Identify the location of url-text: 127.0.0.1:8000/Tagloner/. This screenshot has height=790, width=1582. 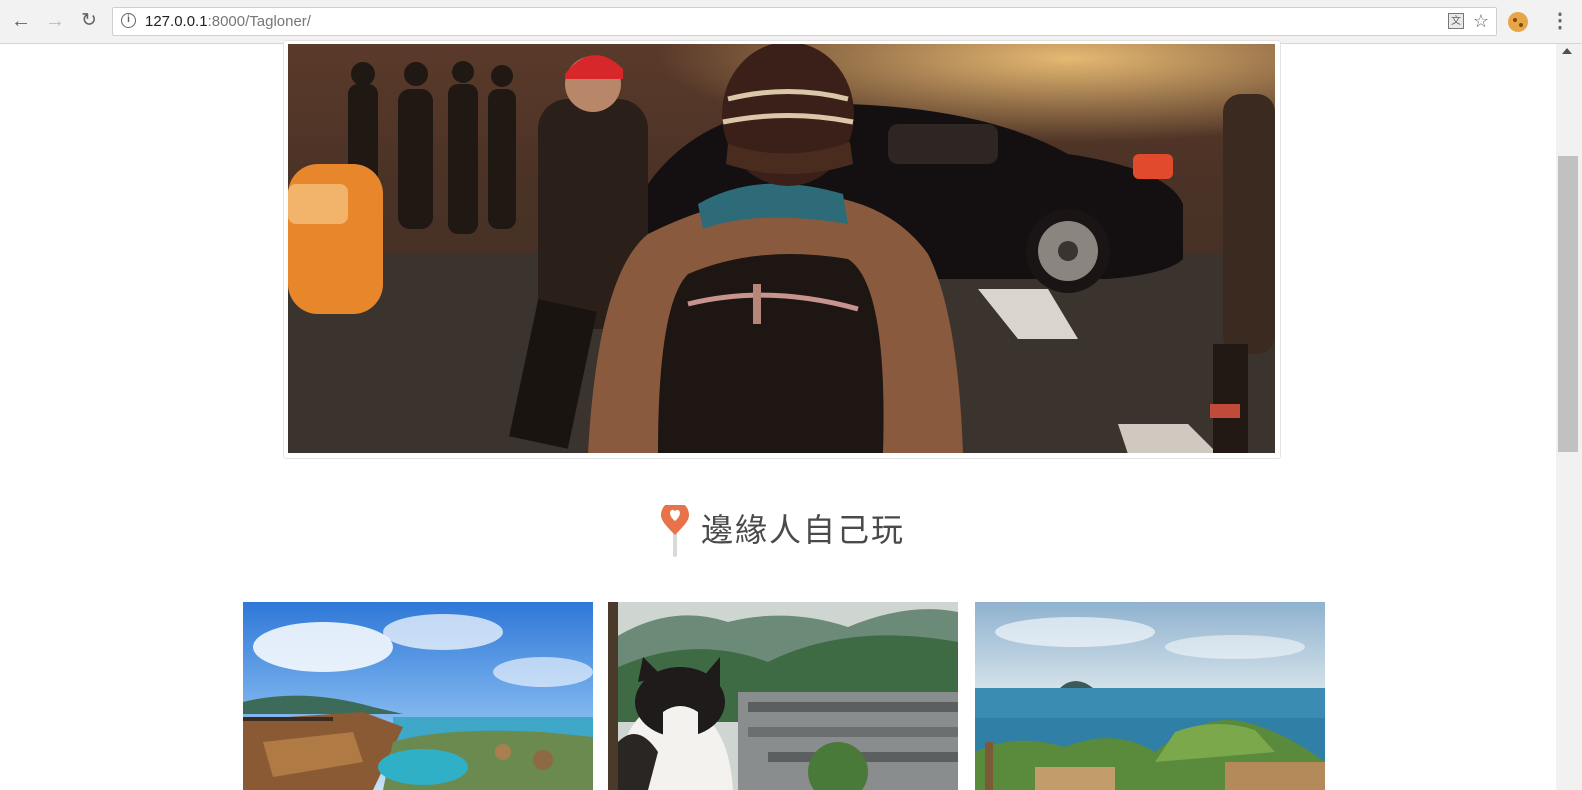
(228, 21).